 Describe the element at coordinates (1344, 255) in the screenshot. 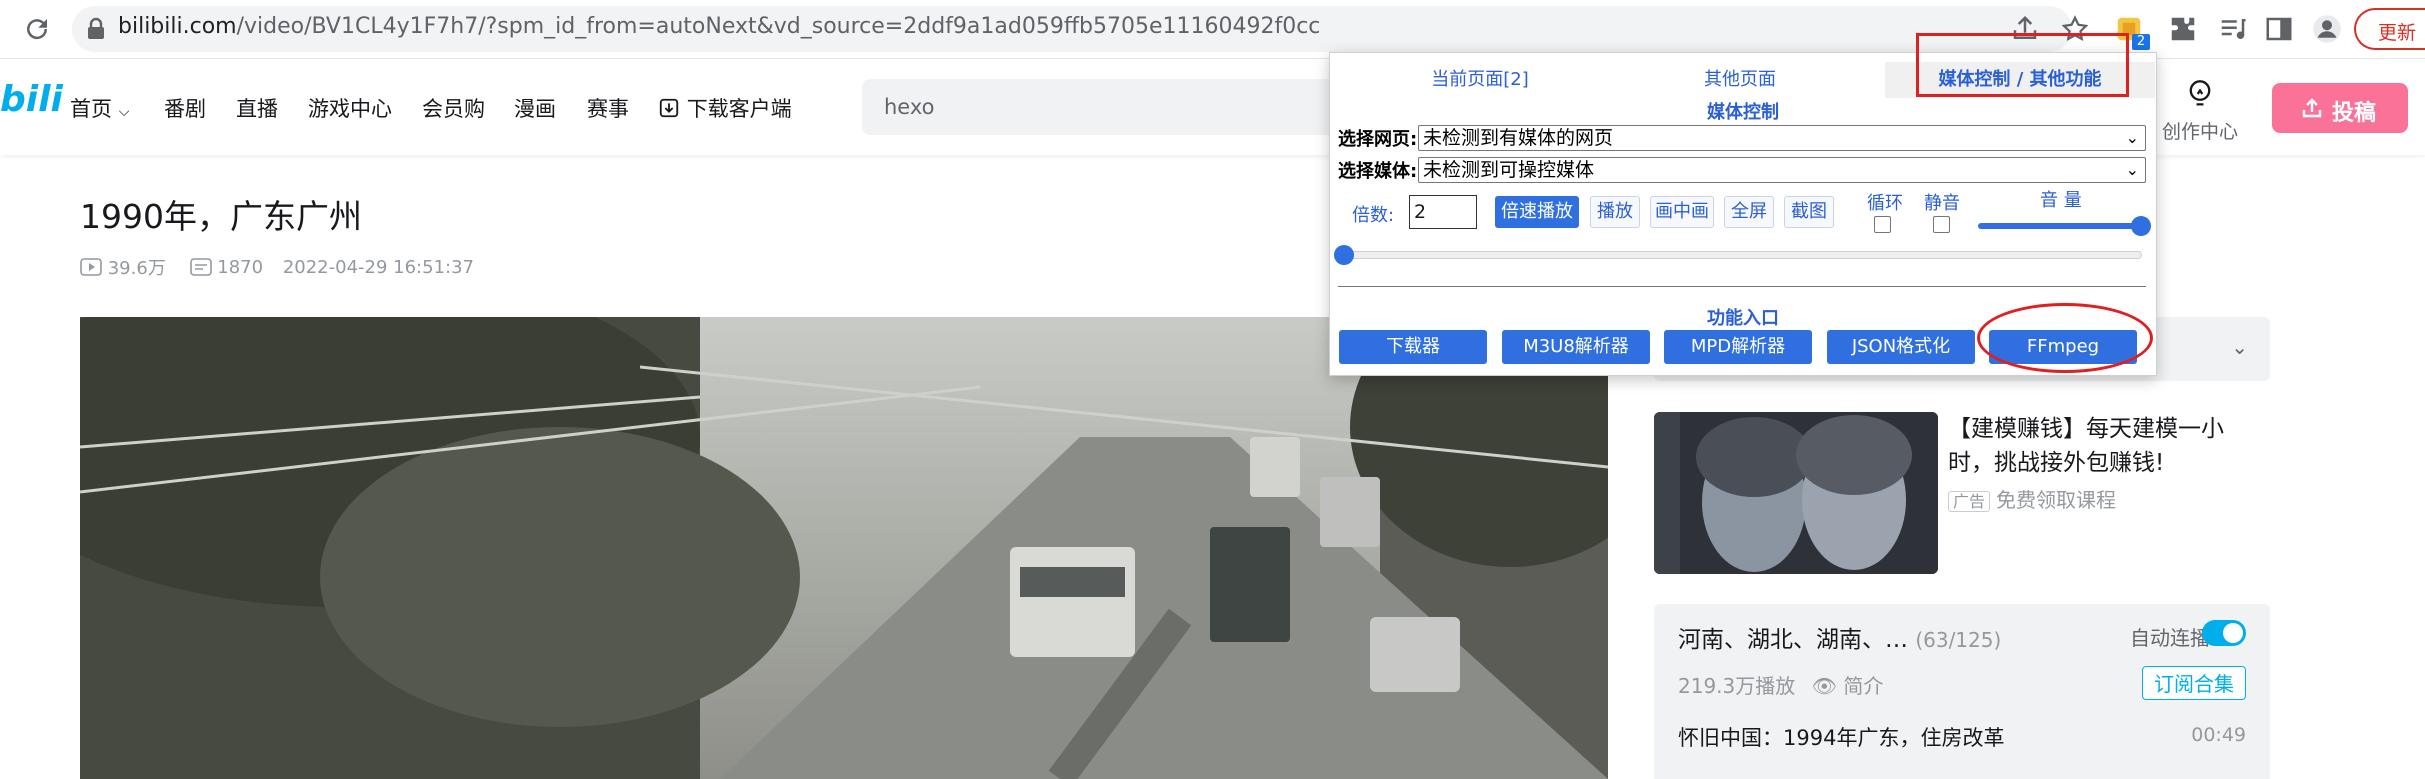

I see `progress-slider-handle` at that location.